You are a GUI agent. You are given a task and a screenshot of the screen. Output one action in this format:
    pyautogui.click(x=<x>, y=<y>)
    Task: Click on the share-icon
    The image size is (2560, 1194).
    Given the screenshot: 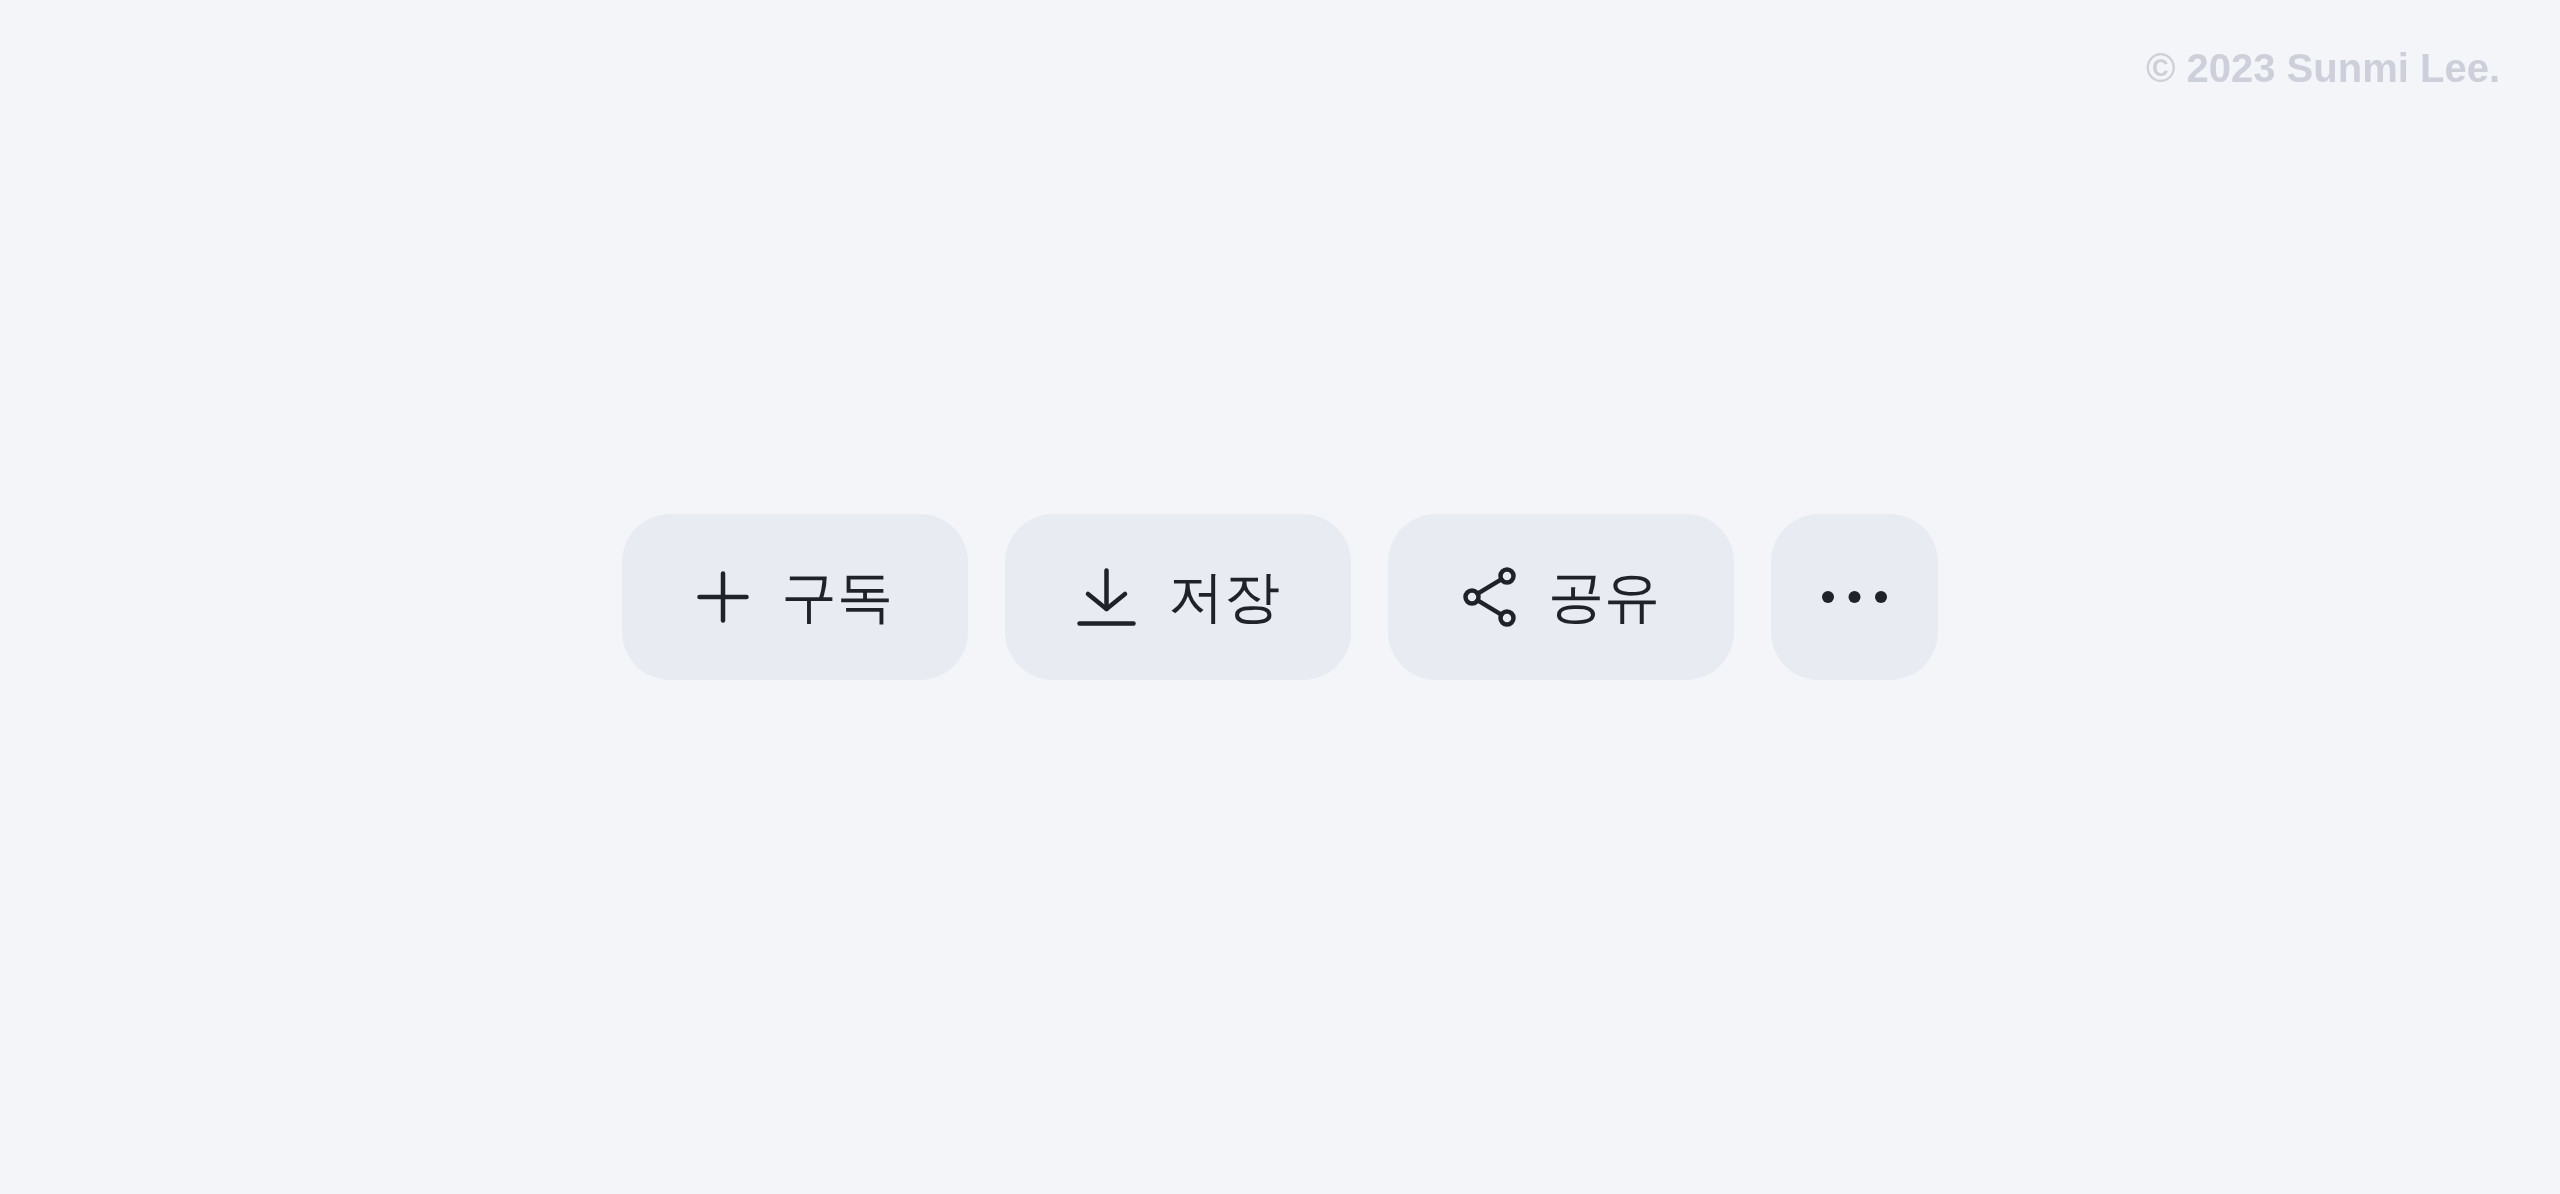 What is the action you would take?
    pyautogui.click(x=1489, y=597)
    